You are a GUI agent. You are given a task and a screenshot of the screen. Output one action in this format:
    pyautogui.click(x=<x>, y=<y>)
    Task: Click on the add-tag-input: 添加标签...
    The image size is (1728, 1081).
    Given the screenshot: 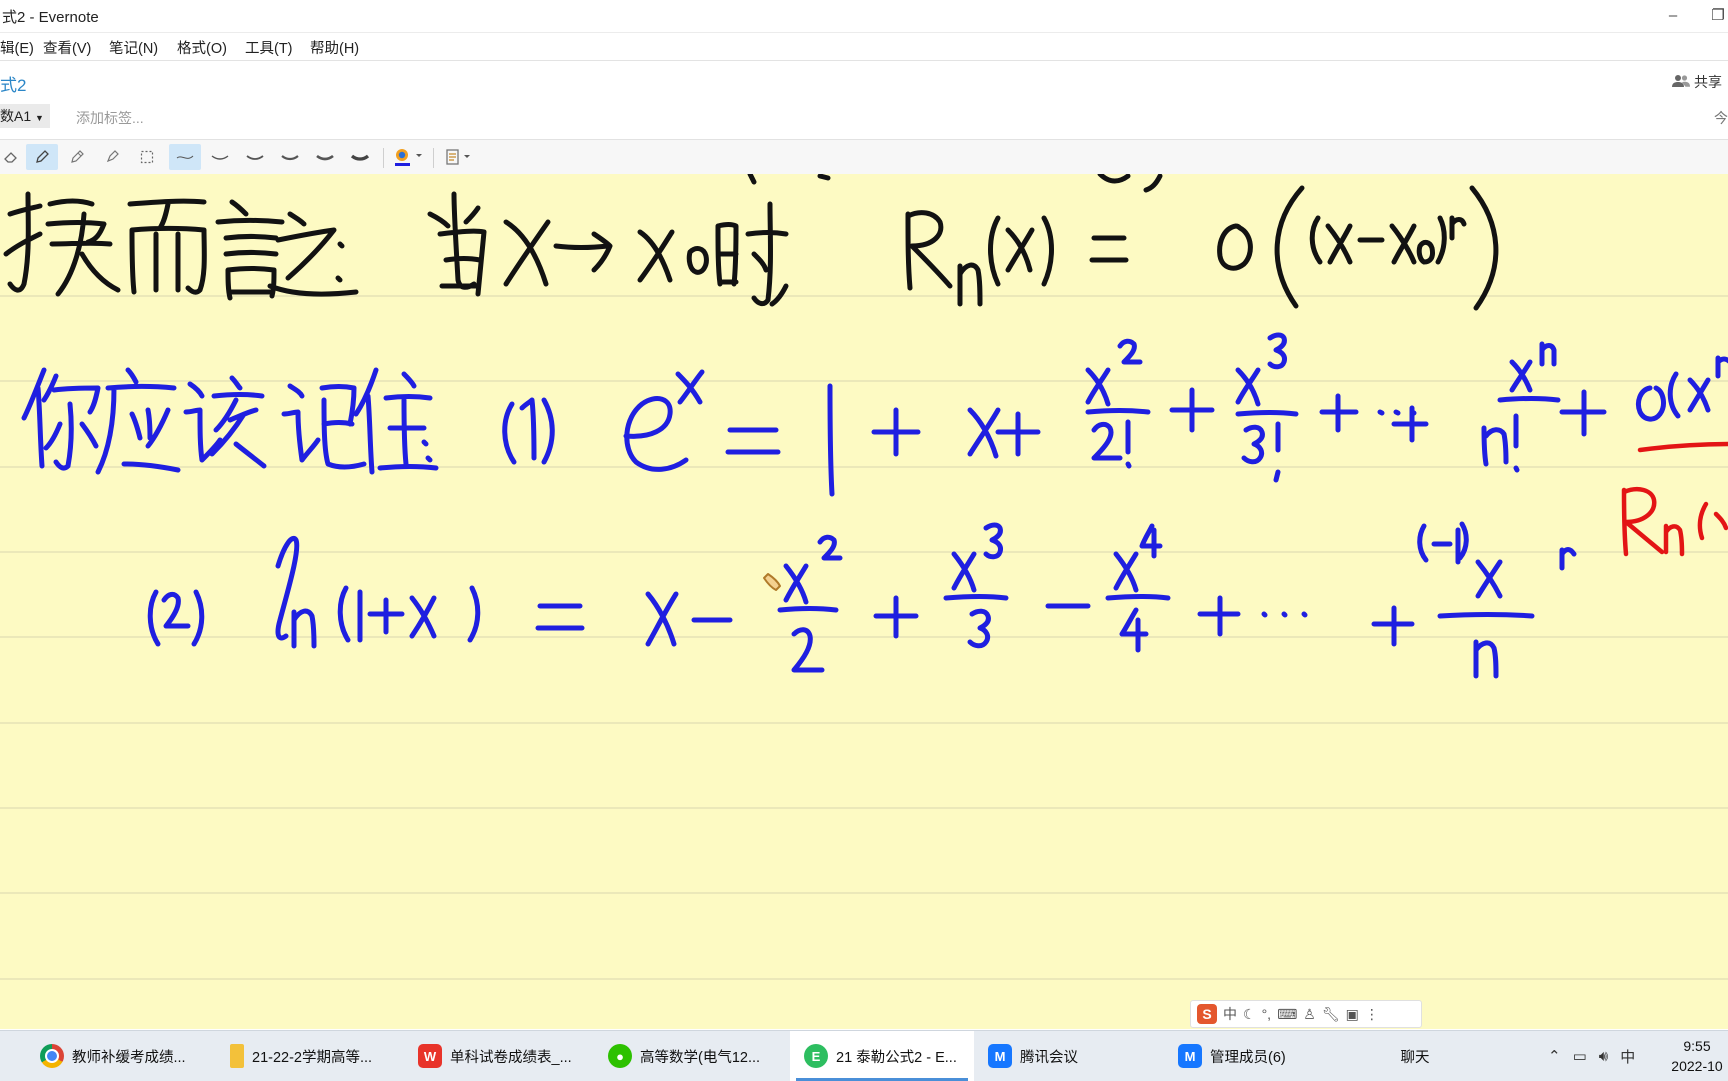 What is the action you would take?
    pyautogui.click(x=110, y=118)
    